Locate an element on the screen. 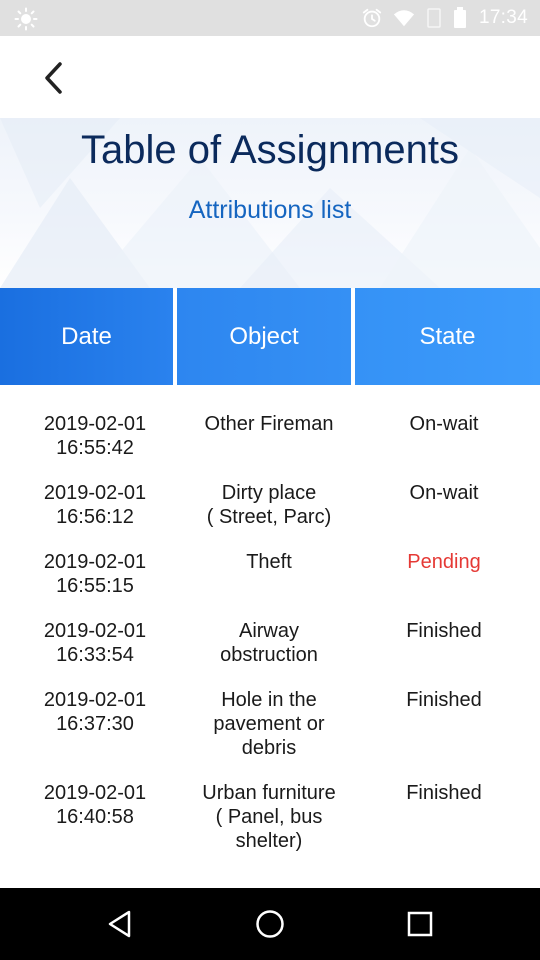 Image resolution: width=540 pixels, height=960 pixels. navigation-bar is located at coordinates (270, 924).